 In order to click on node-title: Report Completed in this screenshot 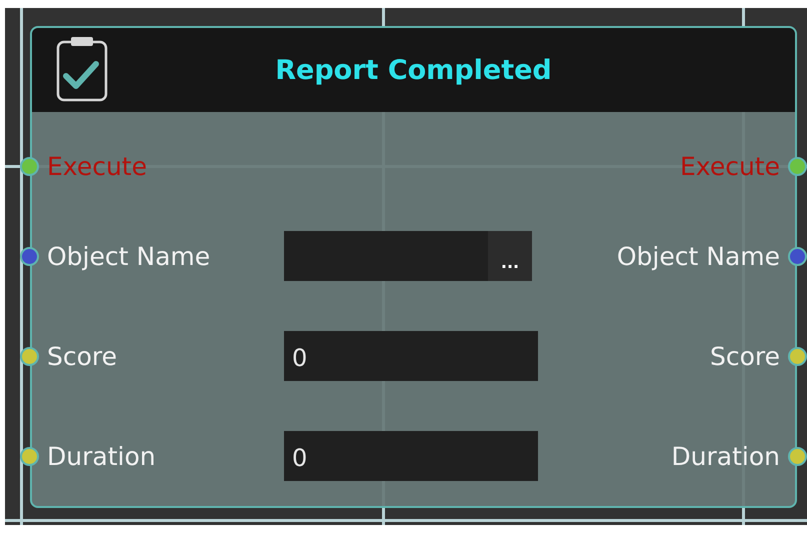, I will do `click(413, 70)`.